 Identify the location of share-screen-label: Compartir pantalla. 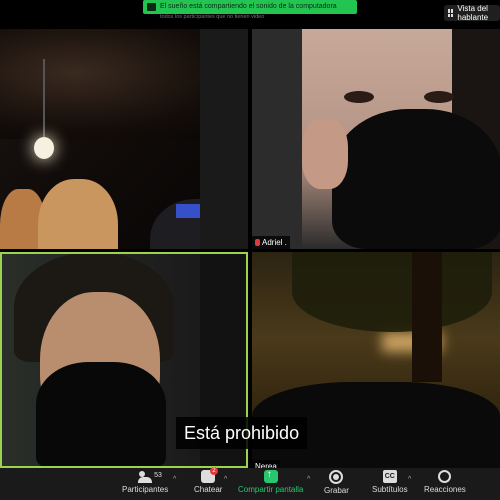
(271, 489).